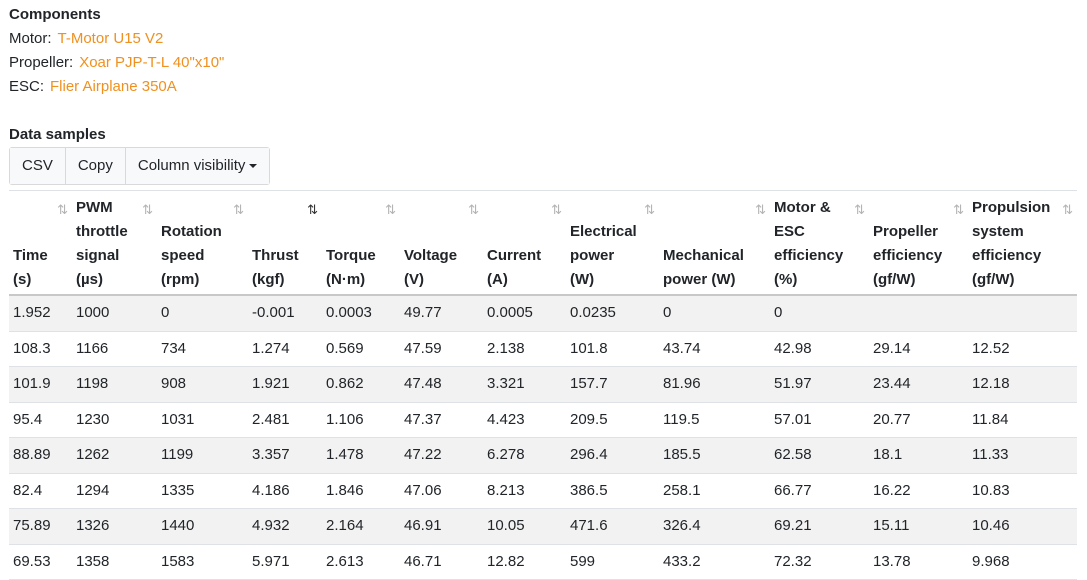  What do you see at coordinates (361, 243) in the screenshot?
I see `column-header: Torque (N·m) ⇅` at bounding box center [361, 243].